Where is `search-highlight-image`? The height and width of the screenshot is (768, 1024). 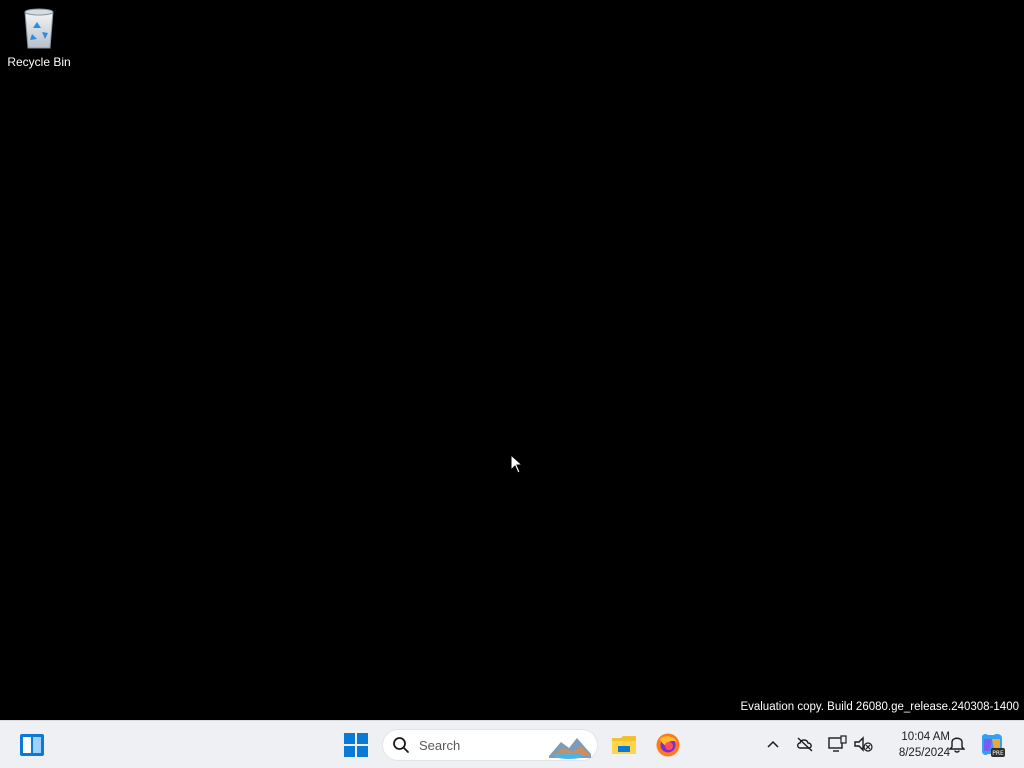
search-highlight-image is located at coordinates (570, 748).